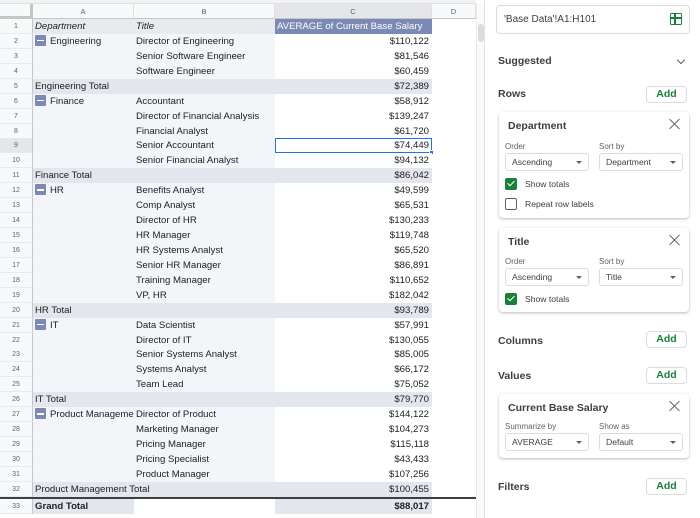 The width and height of the screenshot is (700, 518). What do you see at coordinates (204, 325) in the screenshot?
I see `cell-title: Data Scientist` at bounding box center [204, 325].